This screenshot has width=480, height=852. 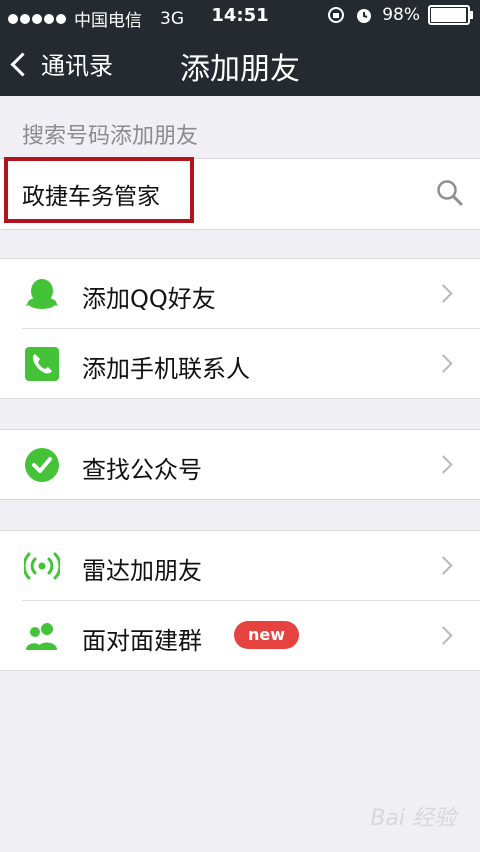 I want to click on list-item-radar-add: 雷达加朋友, so click(x=240, y=565).